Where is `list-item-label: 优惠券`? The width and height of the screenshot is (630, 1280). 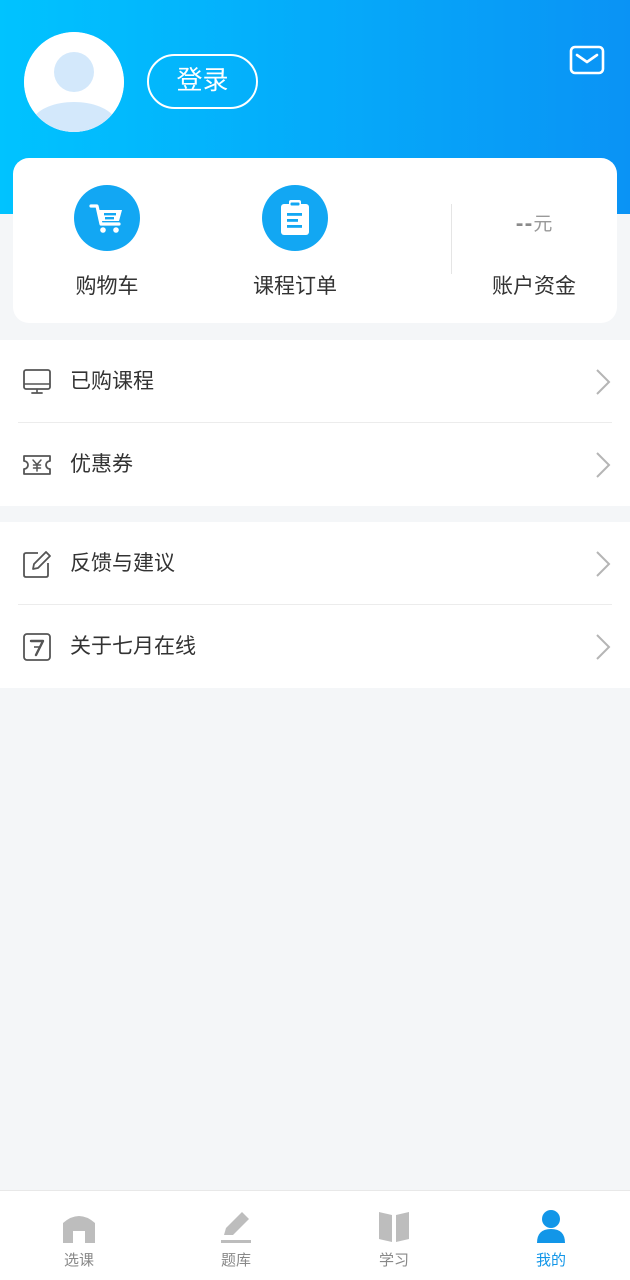
list-item-label: 优惠券 is located at coordinates (101, 464).